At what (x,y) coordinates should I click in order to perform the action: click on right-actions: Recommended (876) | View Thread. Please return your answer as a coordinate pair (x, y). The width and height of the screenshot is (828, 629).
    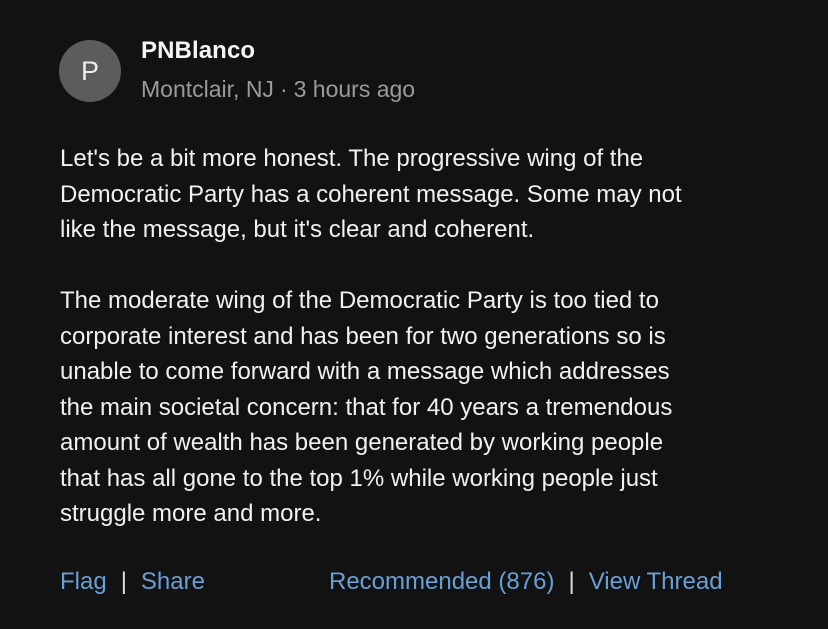
    Looking at the image, I should click on (526, 582).